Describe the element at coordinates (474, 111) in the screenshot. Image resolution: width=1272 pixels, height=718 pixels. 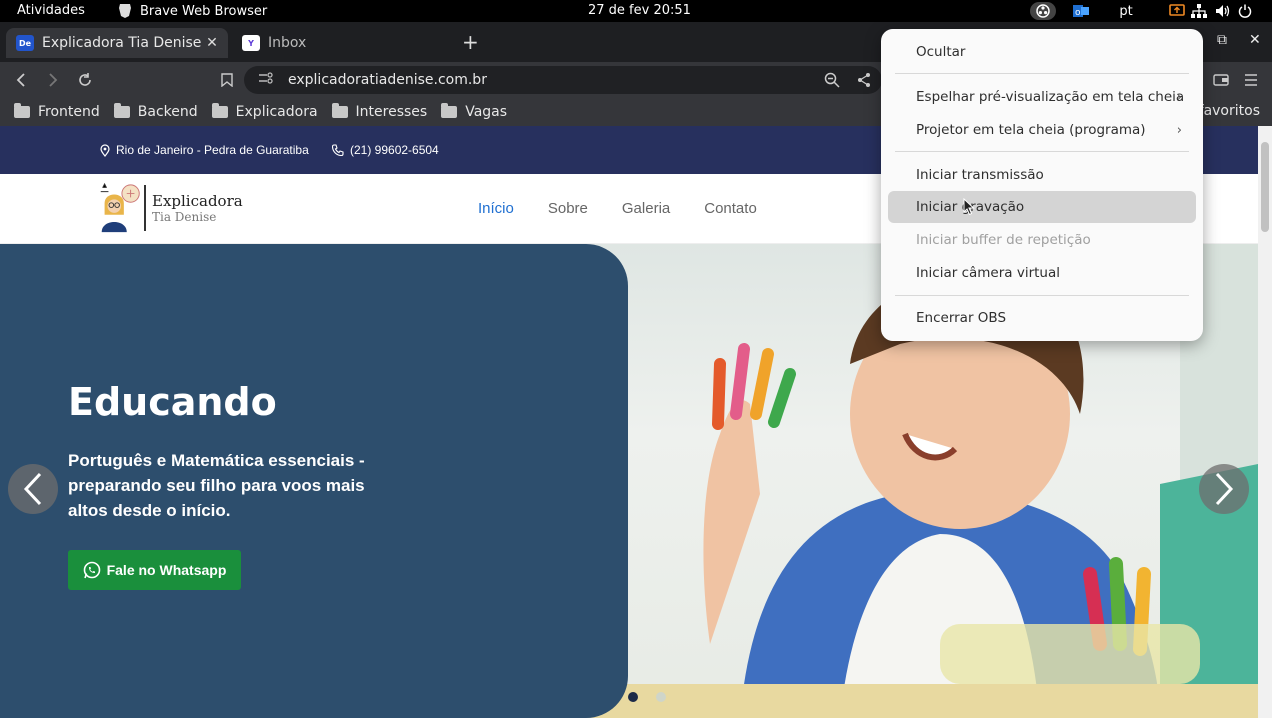
I see `bookmark-folder: Vagas` at that location.